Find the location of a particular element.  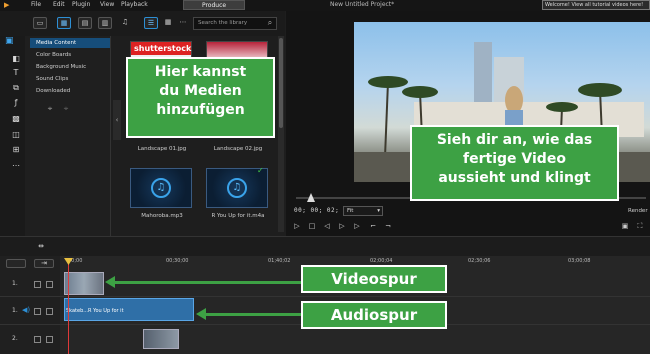

project-title: New Untitled Project* is located at coordinates (362, 4).